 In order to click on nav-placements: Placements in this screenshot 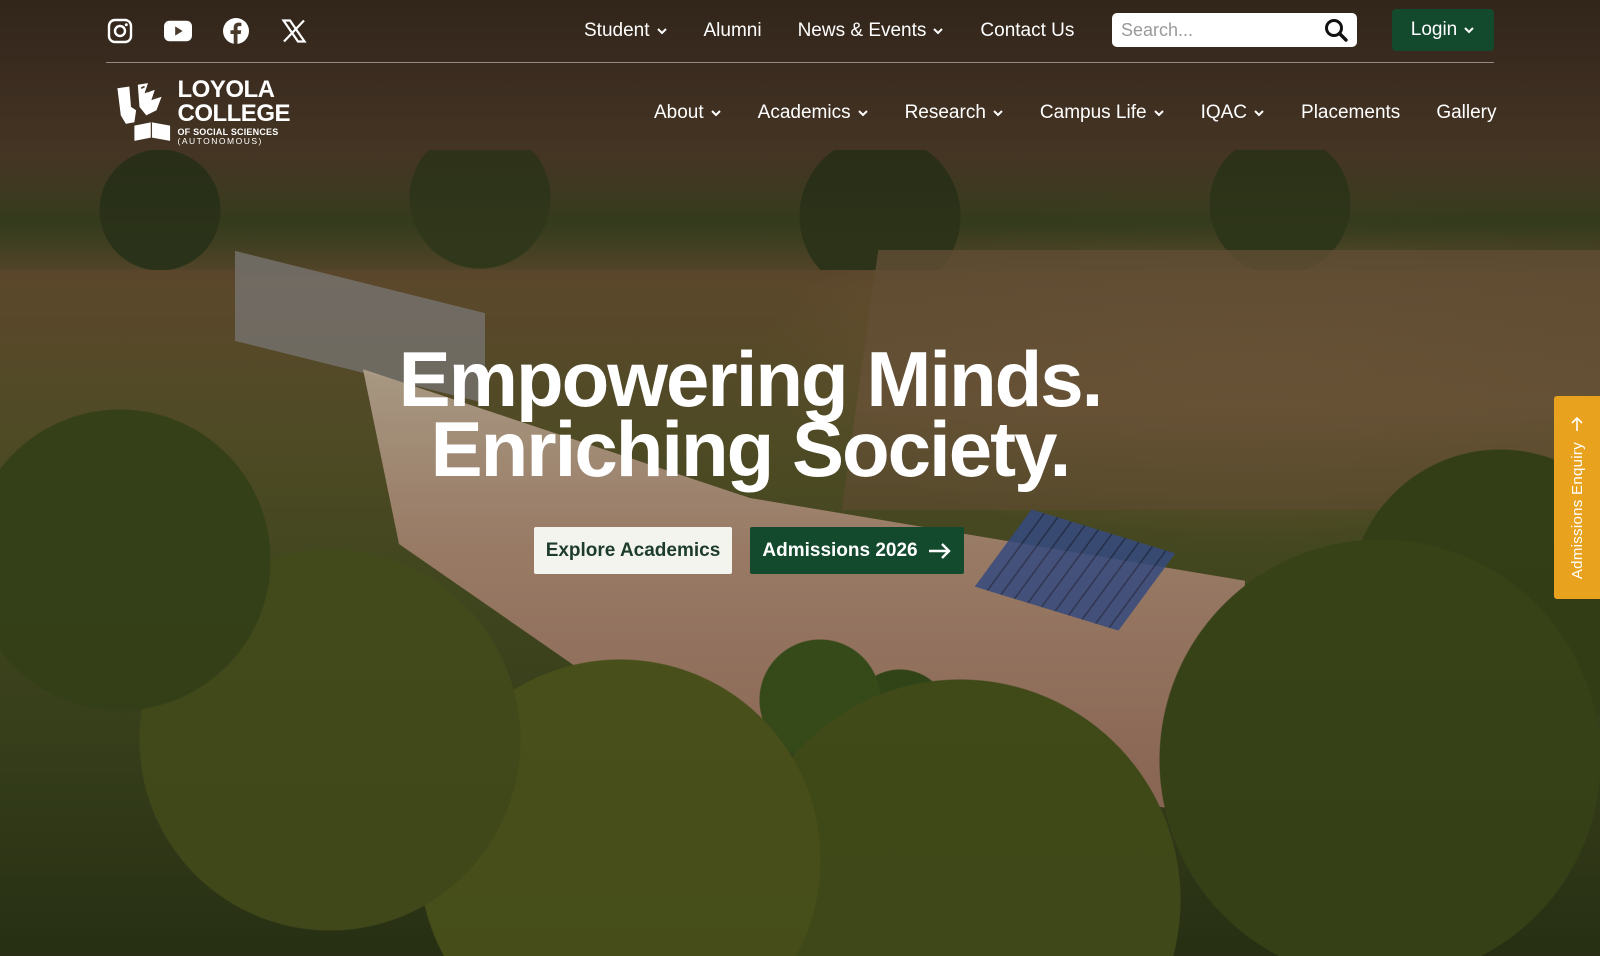, I will do `click(1350, 113)`.